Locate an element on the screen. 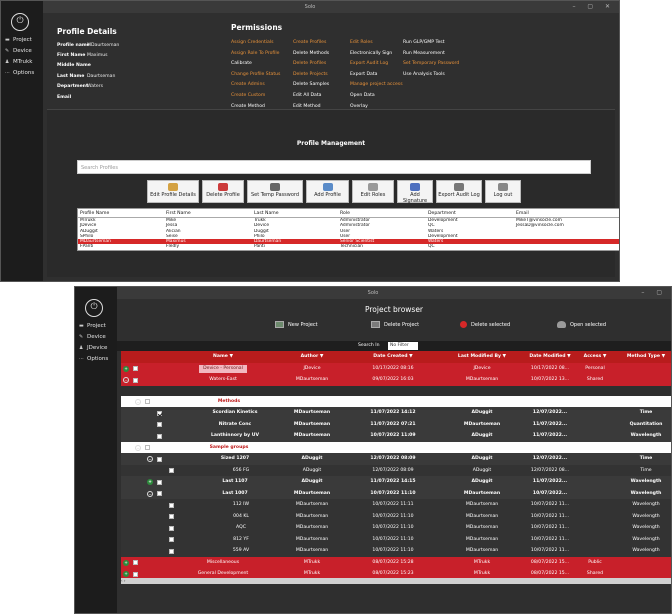 This screenshot has height=614, width=672. profile-details-title: Profile Details is located at coordinates (87, 31).